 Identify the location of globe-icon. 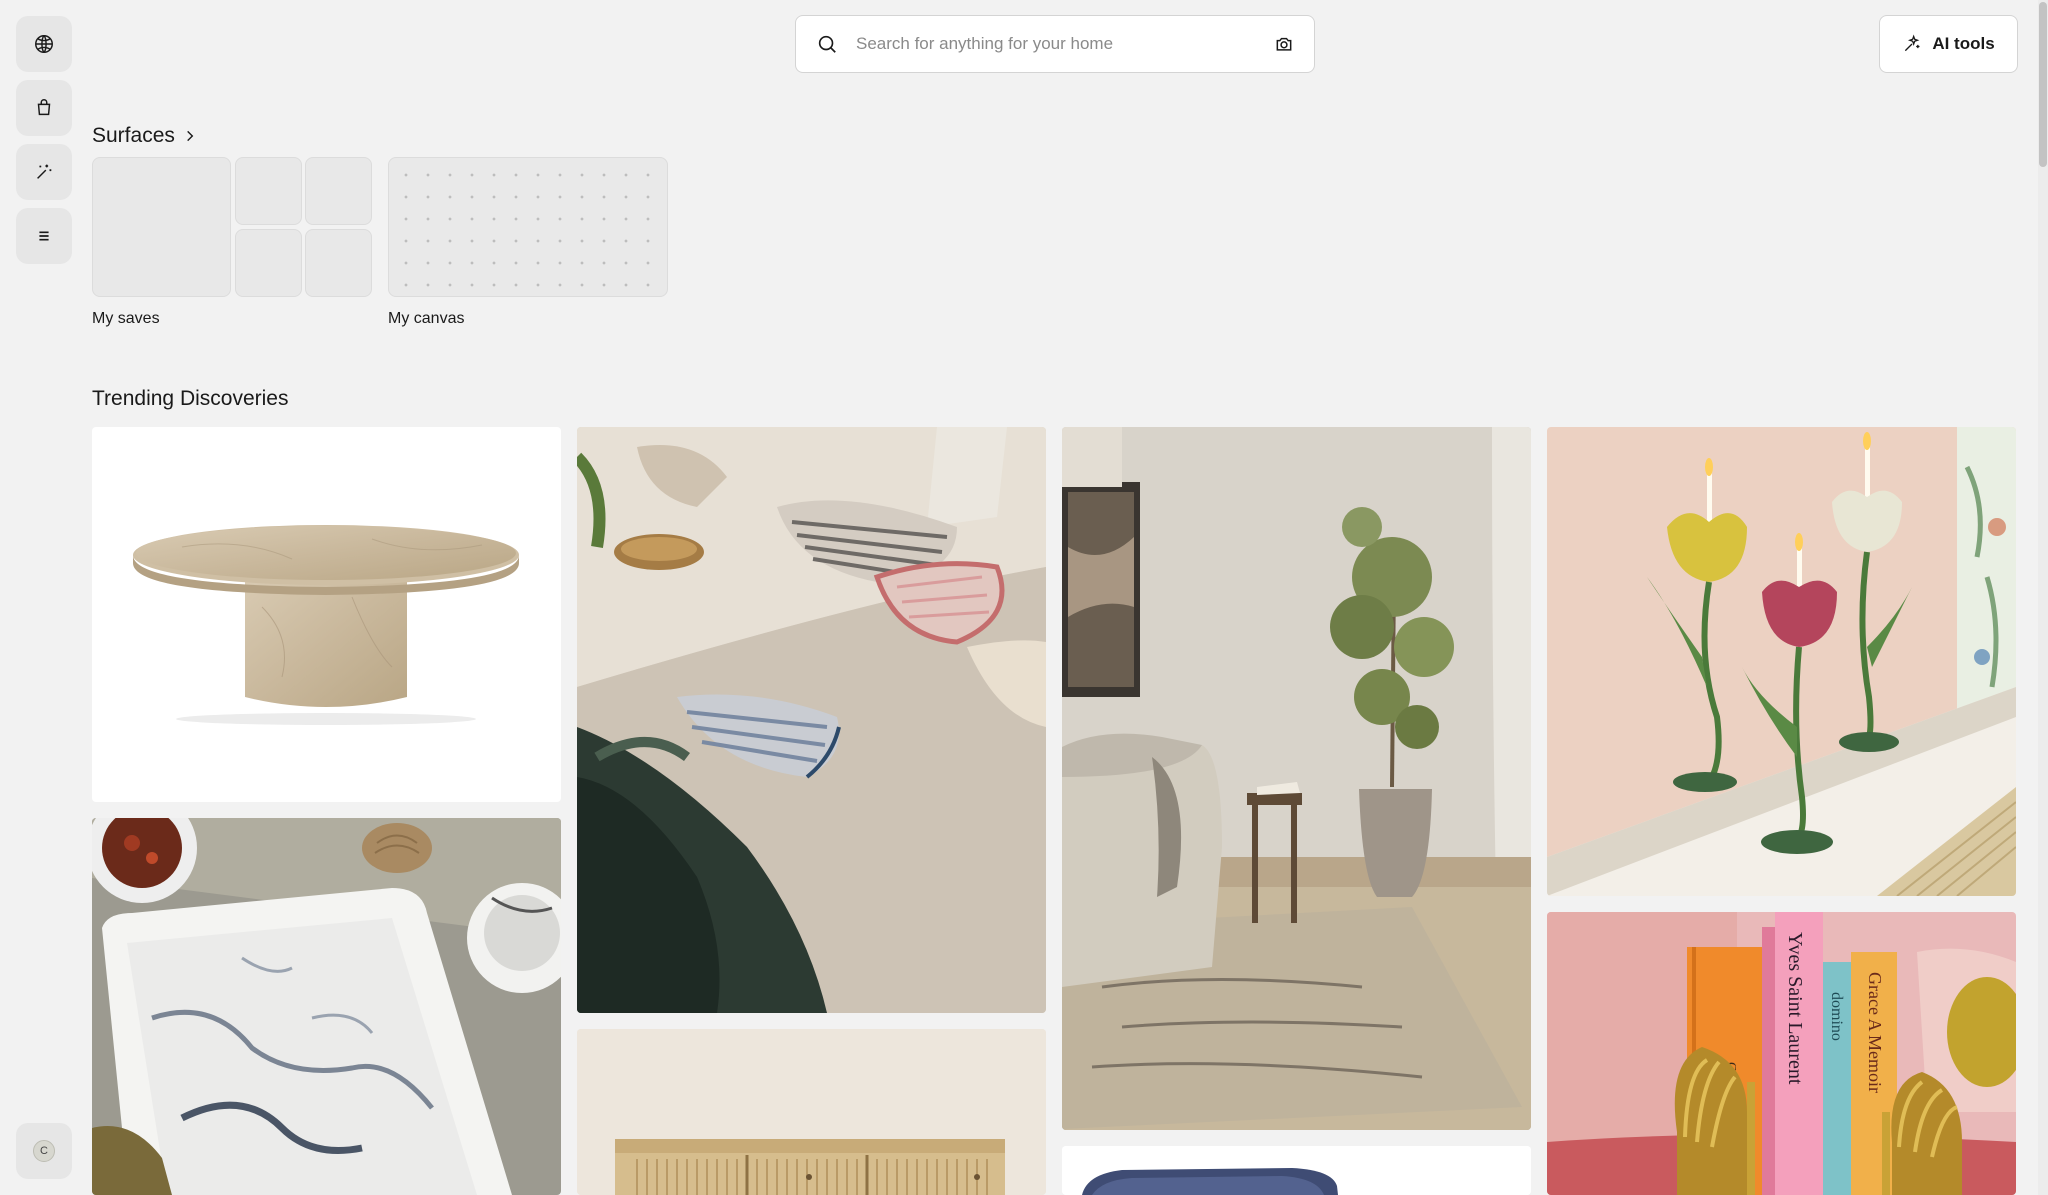
(44, 44).